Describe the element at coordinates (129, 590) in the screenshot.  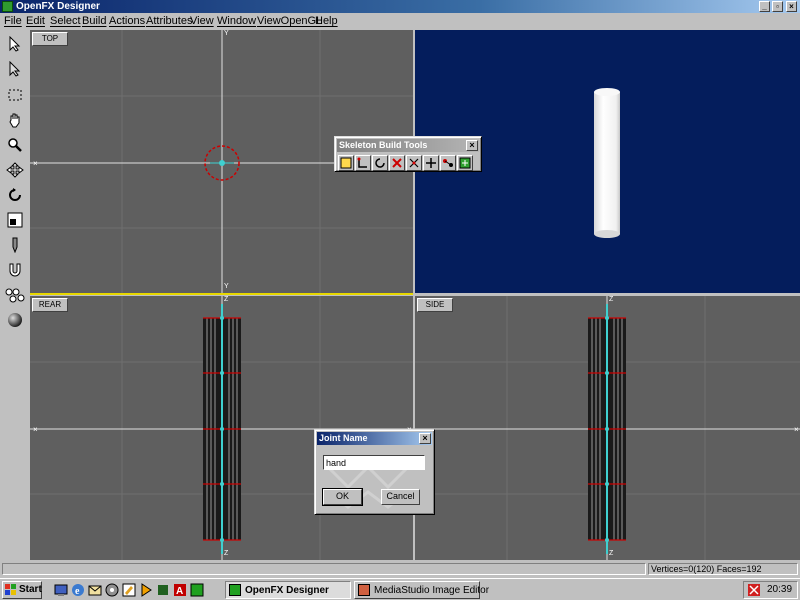
I see `calculator-icon` at that location.